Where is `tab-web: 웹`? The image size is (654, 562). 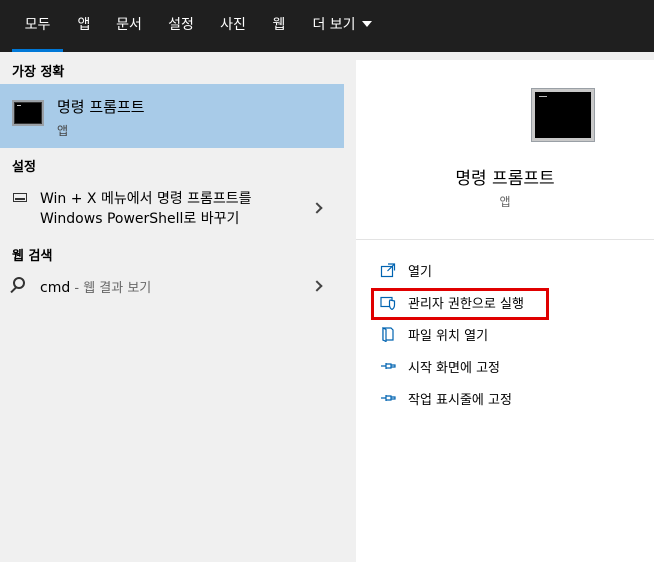 tab-web: 웹 is located at coordinates (279, 26).